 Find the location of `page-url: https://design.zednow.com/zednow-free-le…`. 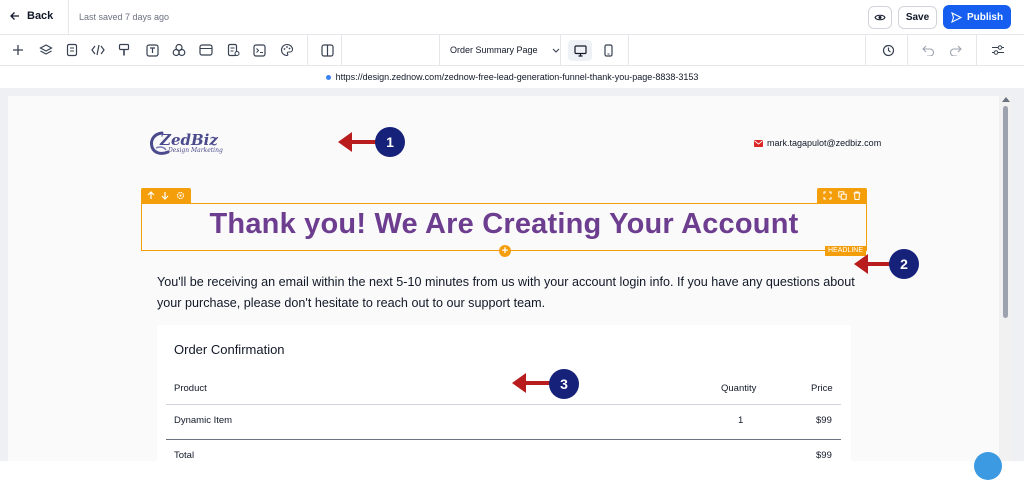

page-url: https://design.zednow.com/zednow-free-le… is located at coordinates (517, 77).